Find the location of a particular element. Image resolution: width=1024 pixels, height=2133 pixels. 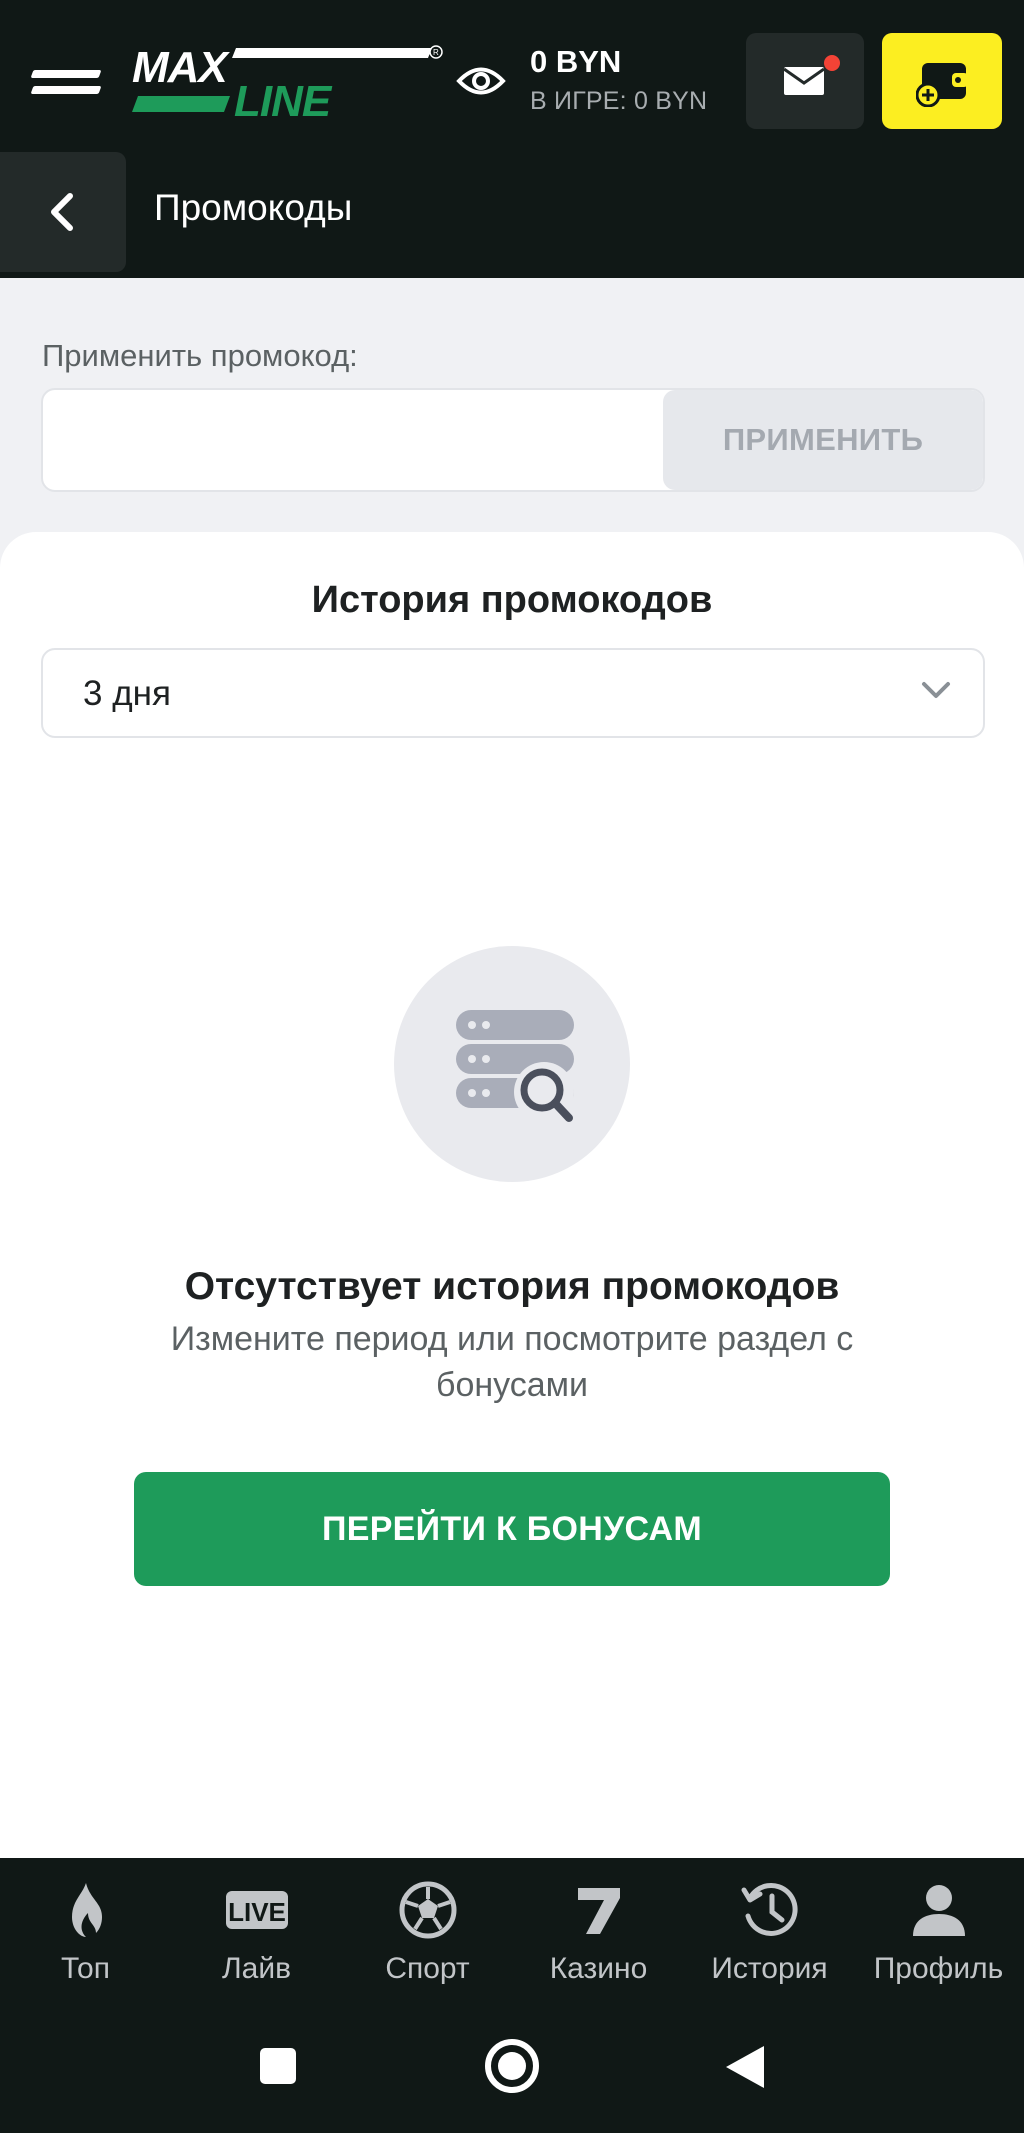

nav-item-top: Топ is located at coordinates (85, 1930).